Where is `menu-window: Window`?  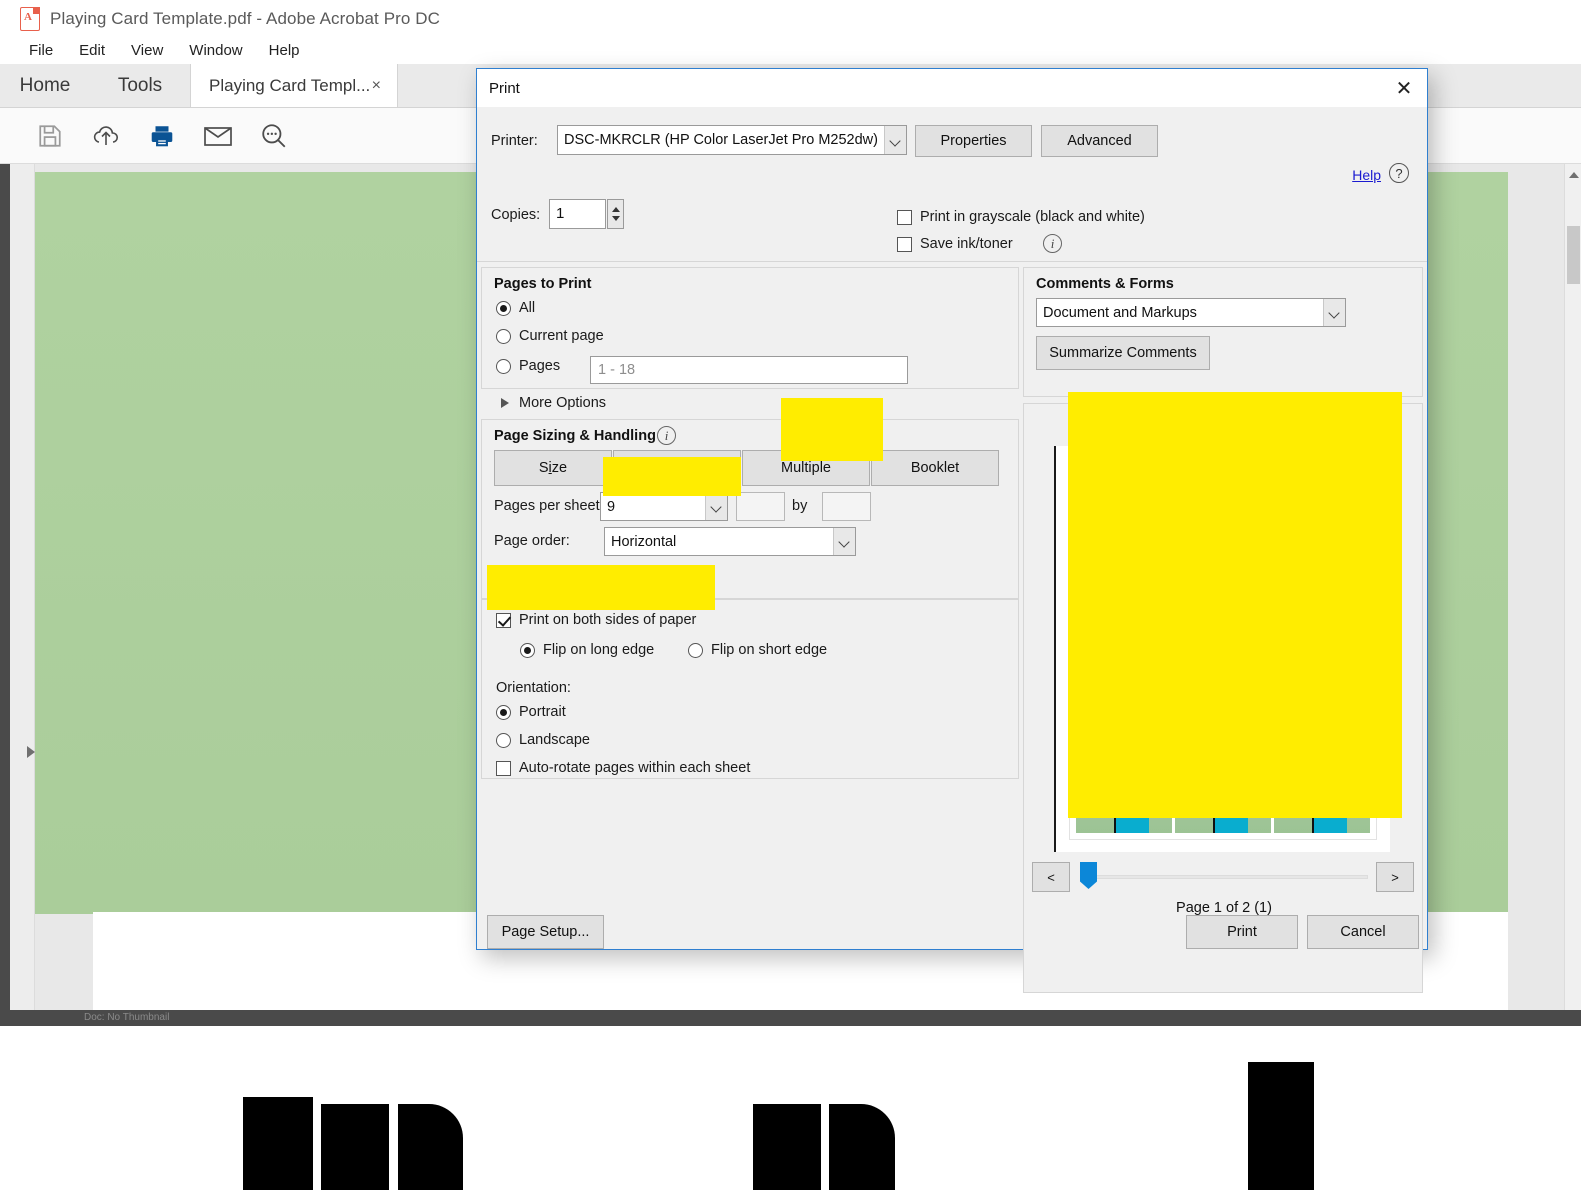
menu-window: Window is located at coordinates (215, 51).